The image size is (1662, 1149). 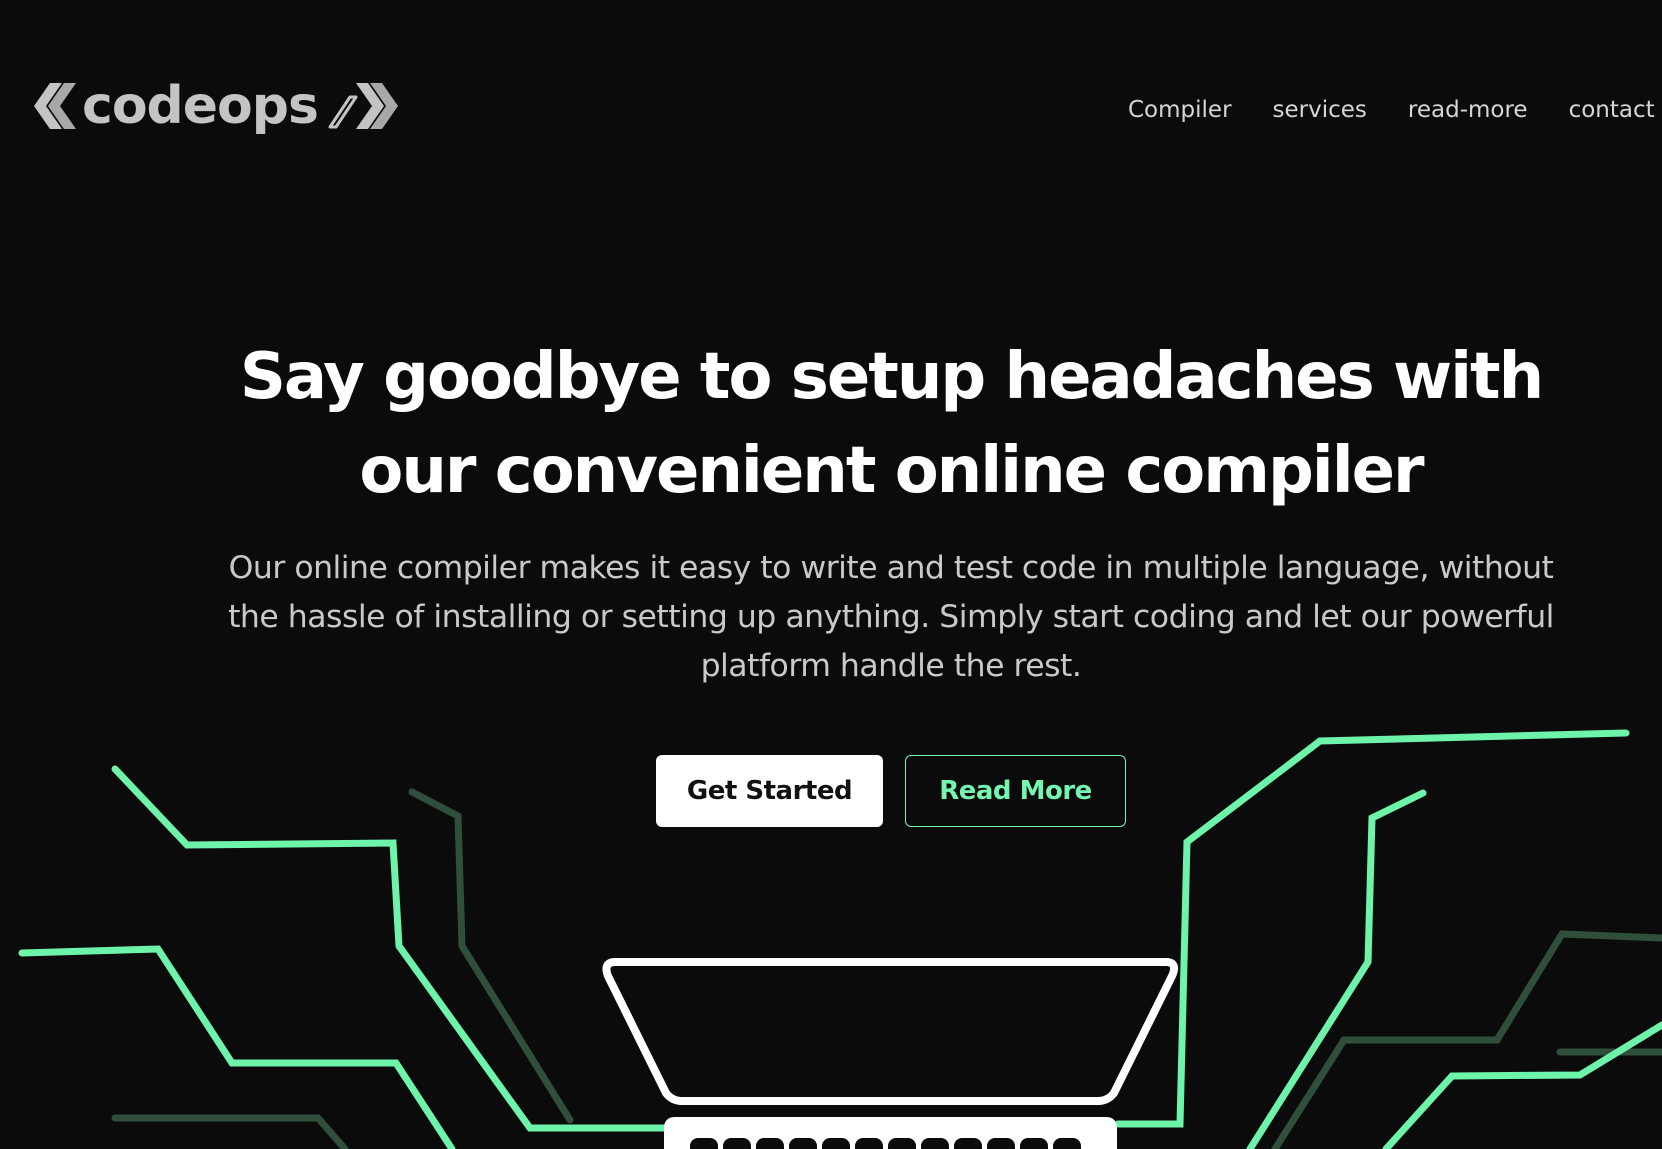 What do you see at coordinates (363, 106) in the screenshot?
I see `slash-double-chevron-right-icon` at bounding box center [363, 106].